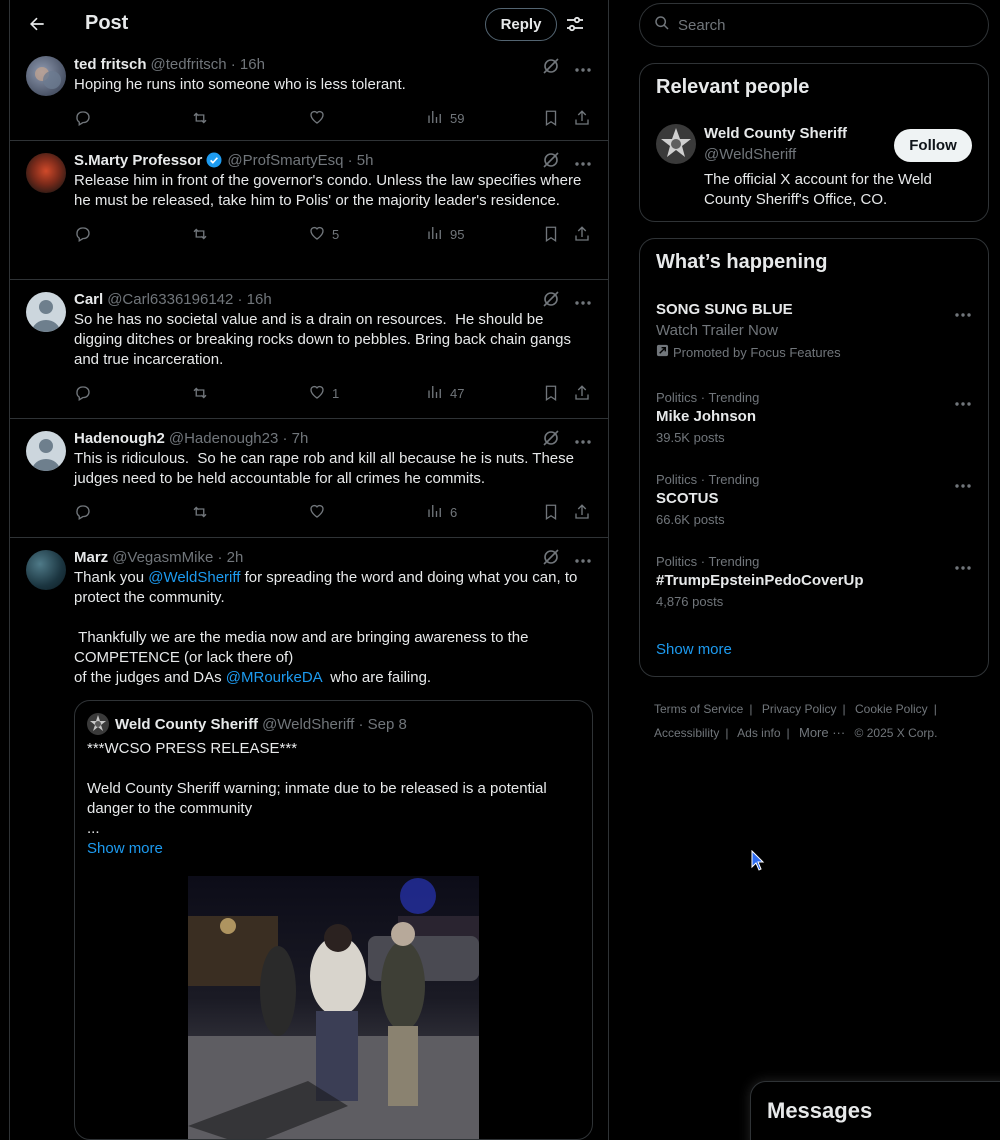 This screenshot has width=1000, height=1140. What do you see at coordinates (933, 145) in the screenshot?
I see `follow-button: Follow` at bounding box center [933, 145].